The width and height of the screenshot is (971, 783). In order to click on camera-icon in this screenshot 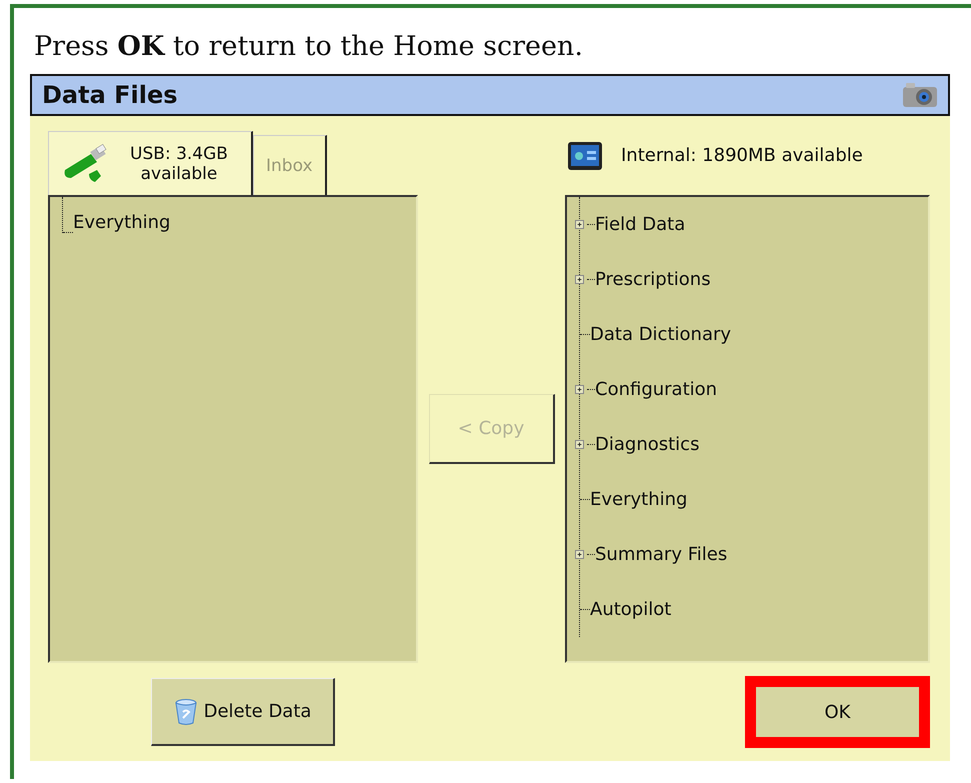, I will do `click(920, 95)`.